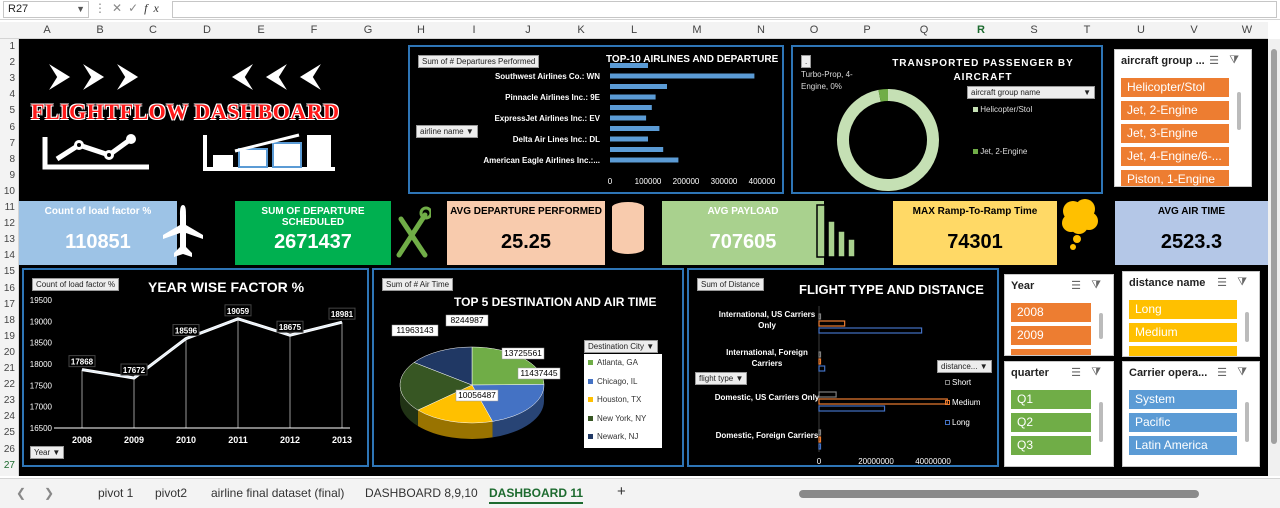  Describe the element at coordinates (12, 143) in the screenshot. I see `row-header-7: 7` at that location.